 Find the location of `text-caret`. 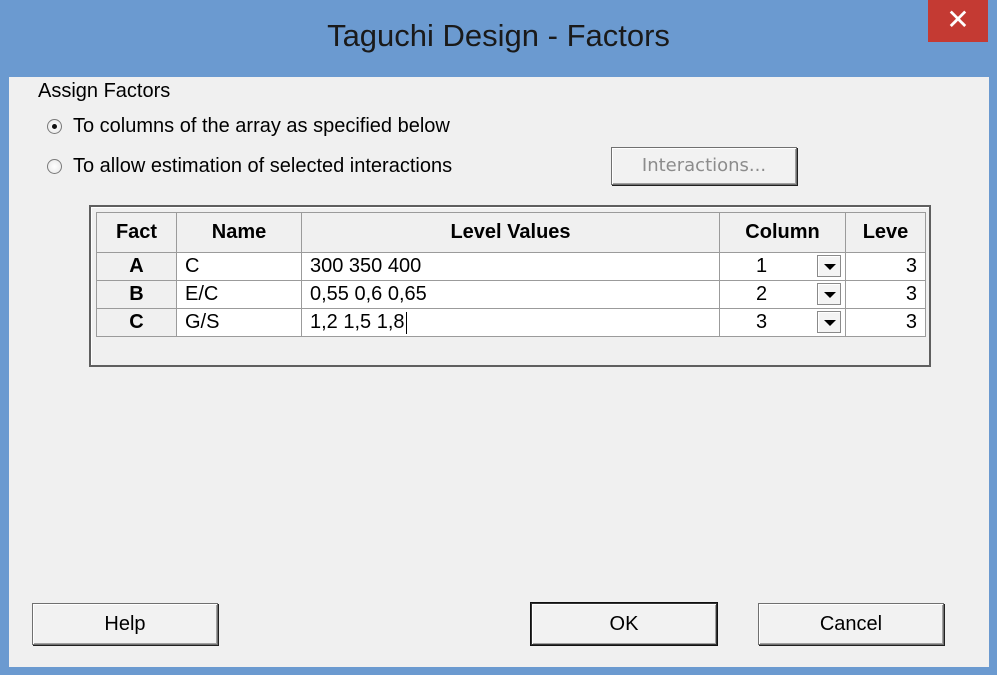

text-caret is located at coordinates (406, 322).